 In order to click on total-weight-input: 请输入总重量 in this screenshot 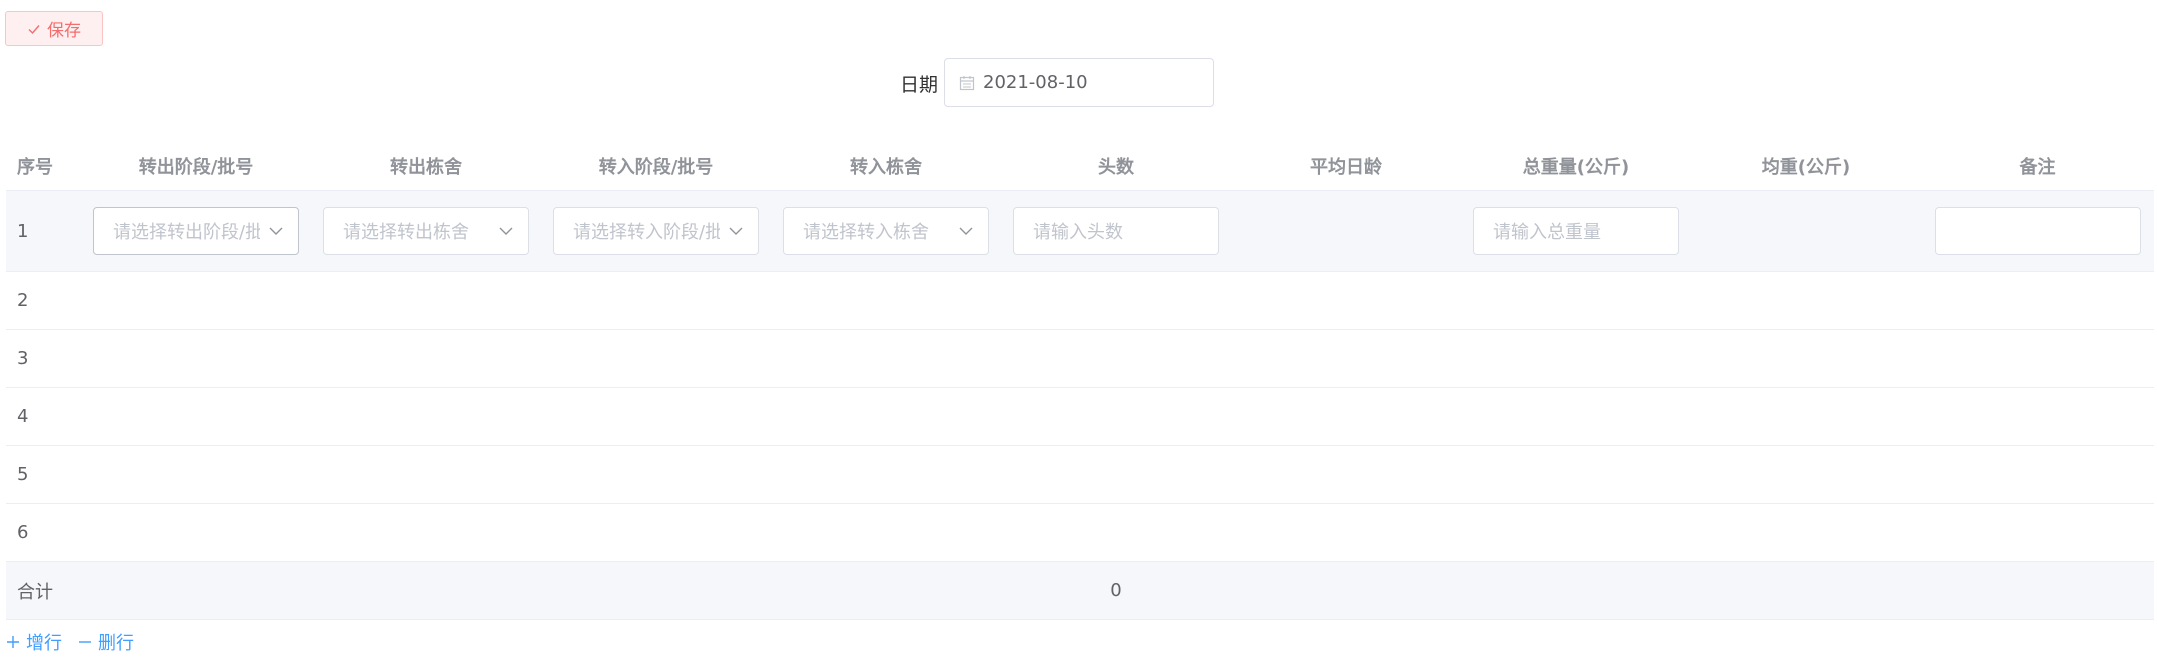, I will do `click(1576, 231)`.